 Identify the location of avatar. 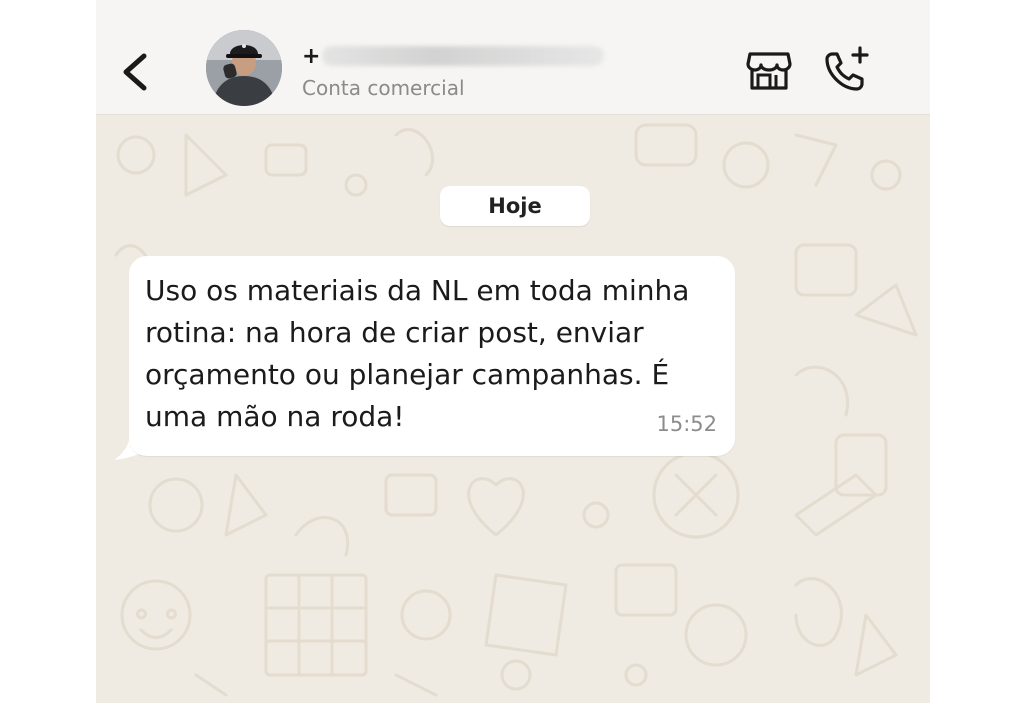
(244, 68).